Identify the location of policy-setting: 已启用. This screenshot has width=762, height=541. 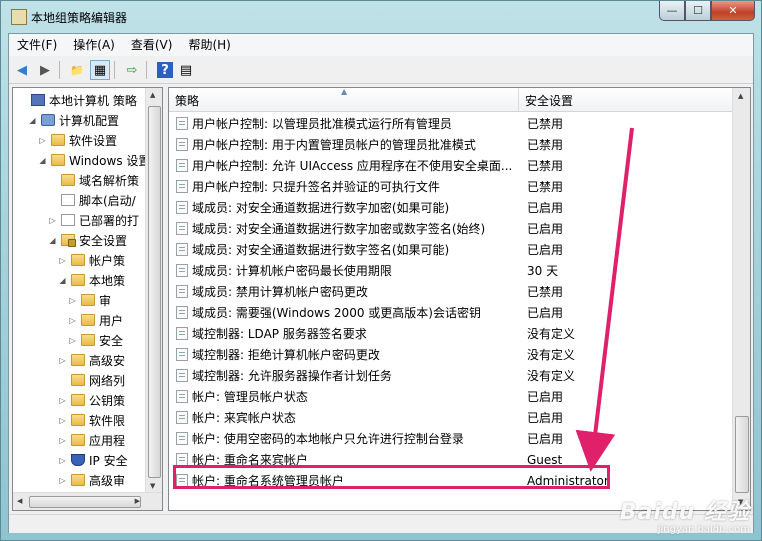
(545, 229).